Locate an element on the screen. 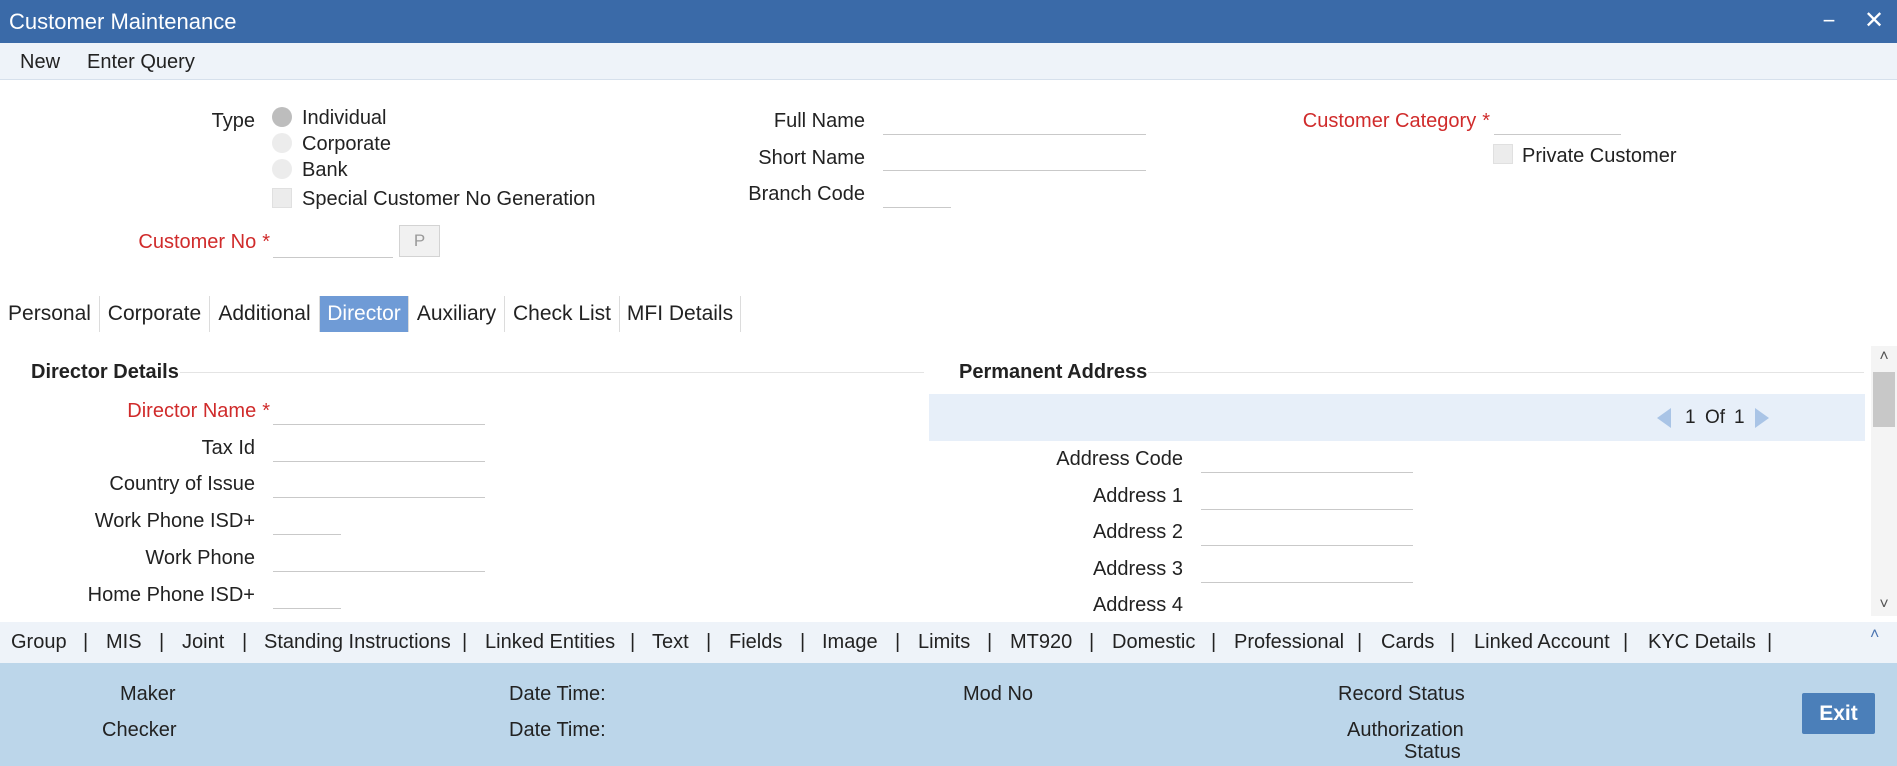 This screenshot has height=766, width=1897. type-label: Type is located at coordinates (233, 121).